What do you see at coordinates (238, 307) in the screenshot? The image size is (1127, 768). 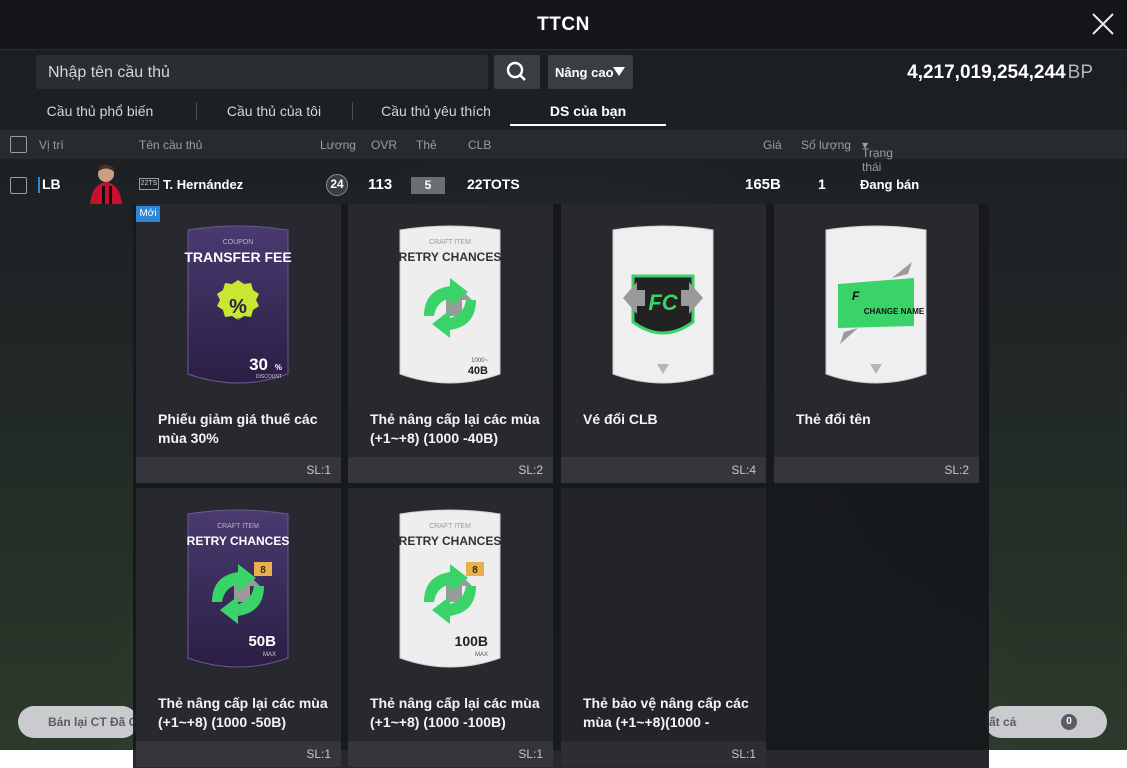 I see `coupon-badge: %` at bounding box center [238, 307].